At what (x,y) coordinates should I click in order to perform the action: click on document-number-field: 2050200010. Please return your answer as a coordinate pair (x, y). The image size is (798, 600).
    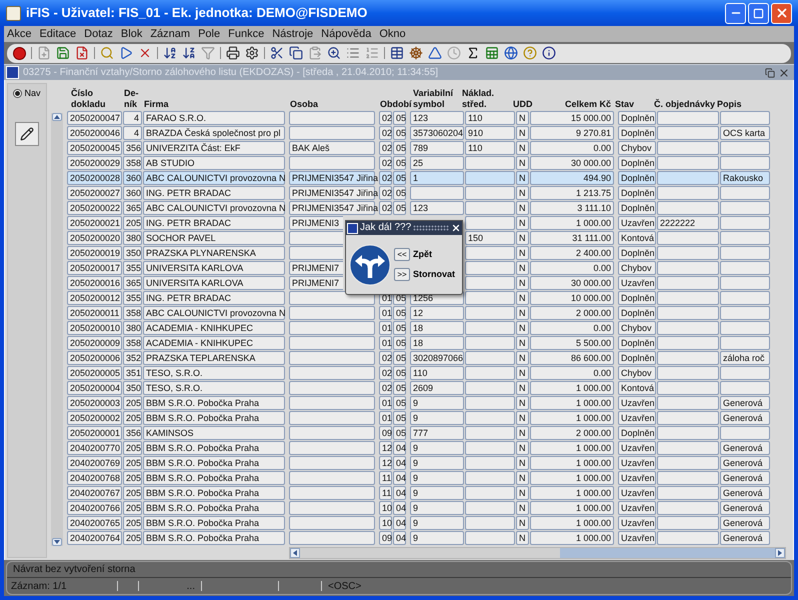
    Looking at the image, I should click on (94, 328).